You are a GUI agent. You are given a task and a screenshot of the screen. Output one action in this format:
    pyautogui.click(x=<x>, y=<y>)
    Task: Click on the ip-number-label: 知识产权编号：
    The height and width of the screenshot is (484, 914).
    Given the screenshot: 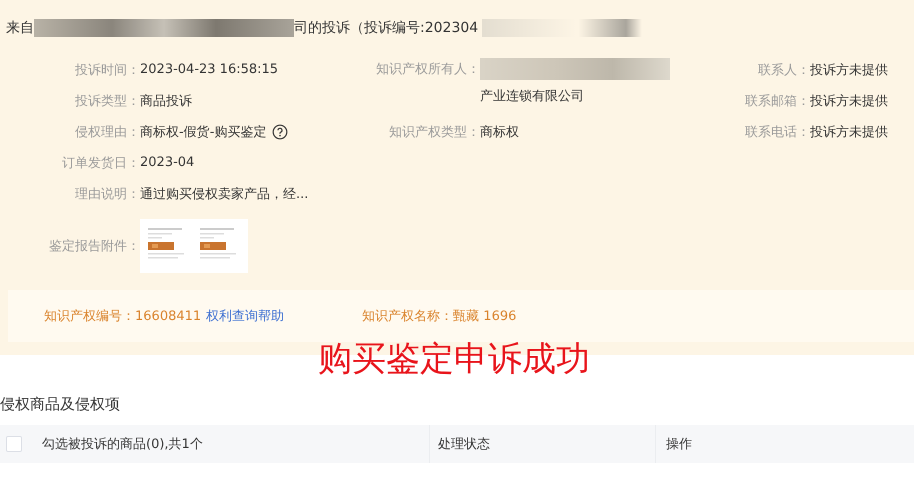 What is the action you would take?
    pyautogui.click(x=89, y=316)
    